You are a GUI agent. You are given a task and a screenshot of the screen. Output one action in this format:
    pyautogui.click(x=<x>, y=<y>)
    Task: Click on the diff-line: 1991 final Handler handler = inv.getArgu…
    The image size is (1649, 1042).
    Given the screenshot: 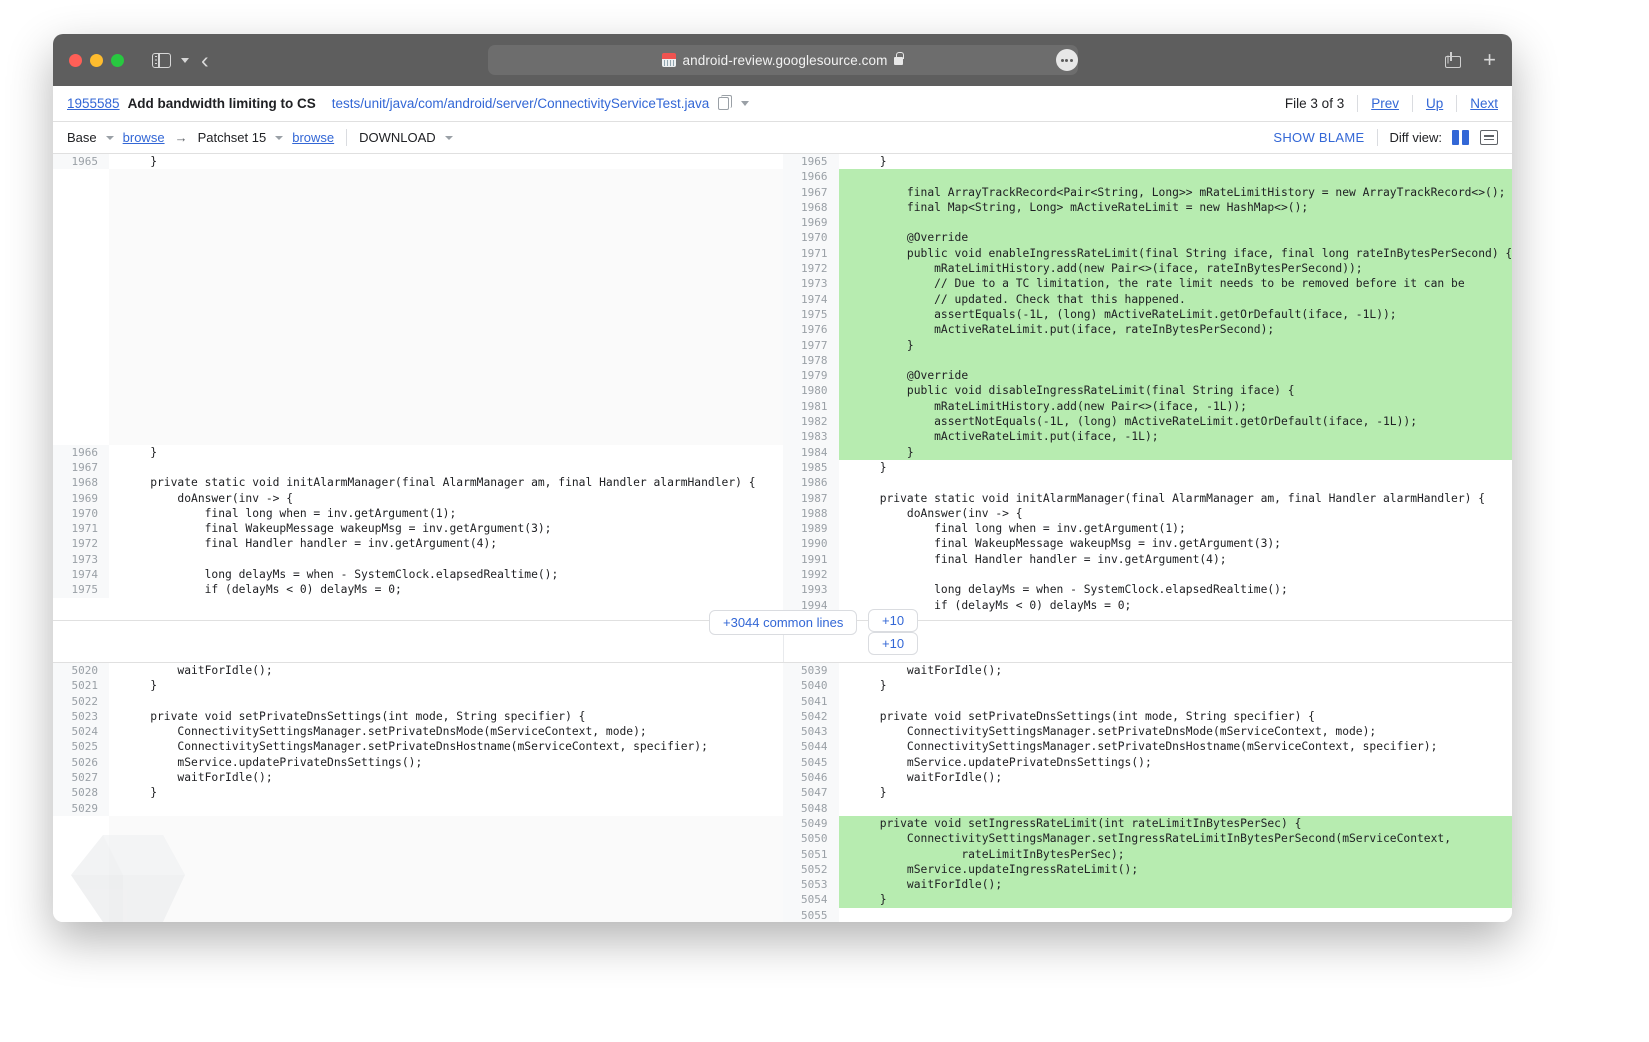 What is the action you would take?
    pyautogui.click(x=1147, y=559)
    